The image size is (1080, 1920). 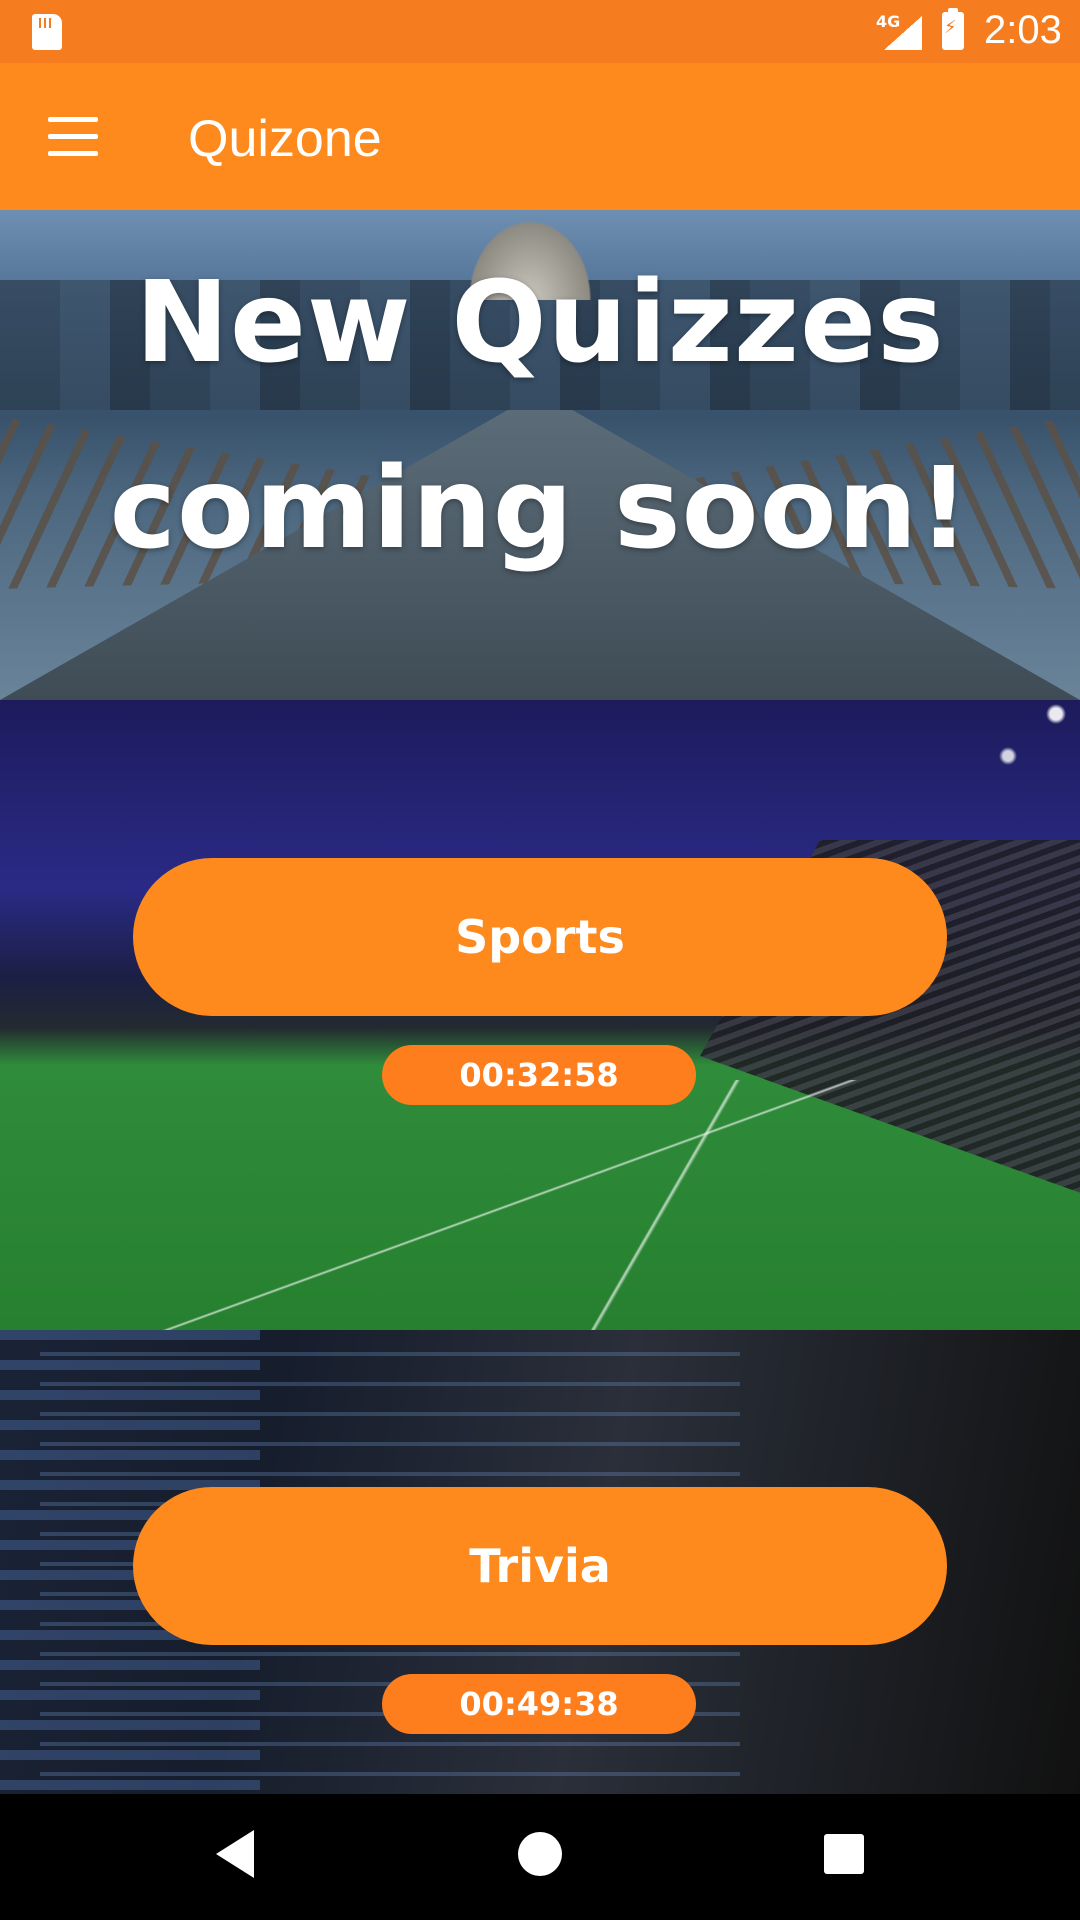 I want to click on pitch-lines, so click(x=540, y=1205).